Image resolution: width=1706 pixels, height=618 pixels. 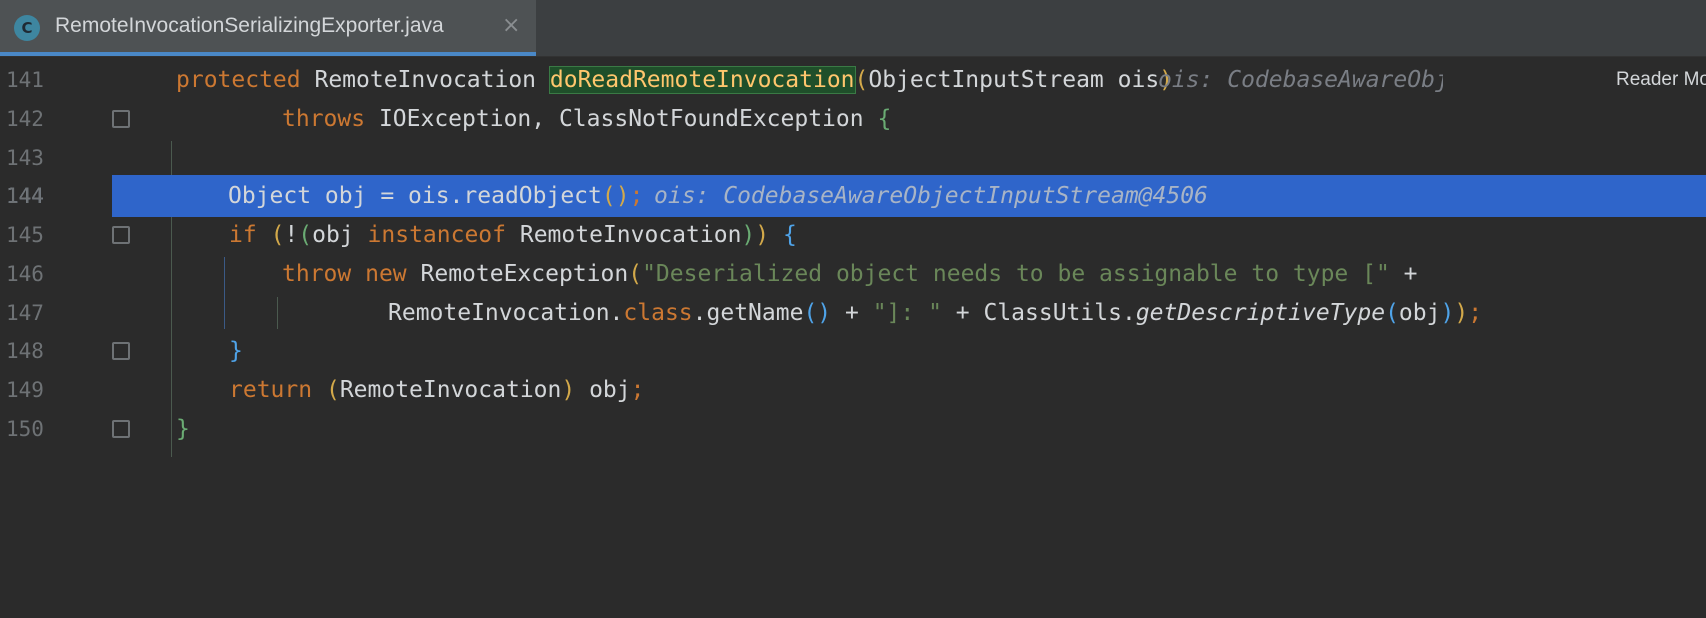 I want to click on line-number: 149, so click(x=25, y=390).